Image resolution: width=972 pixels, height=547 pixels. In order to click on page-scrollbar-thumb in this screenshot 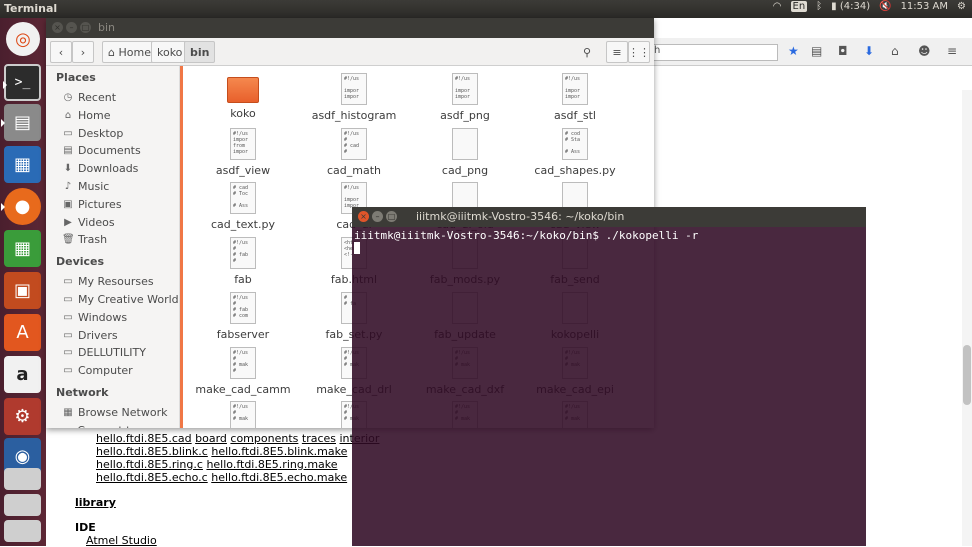, I will do `click(967, 375)`.